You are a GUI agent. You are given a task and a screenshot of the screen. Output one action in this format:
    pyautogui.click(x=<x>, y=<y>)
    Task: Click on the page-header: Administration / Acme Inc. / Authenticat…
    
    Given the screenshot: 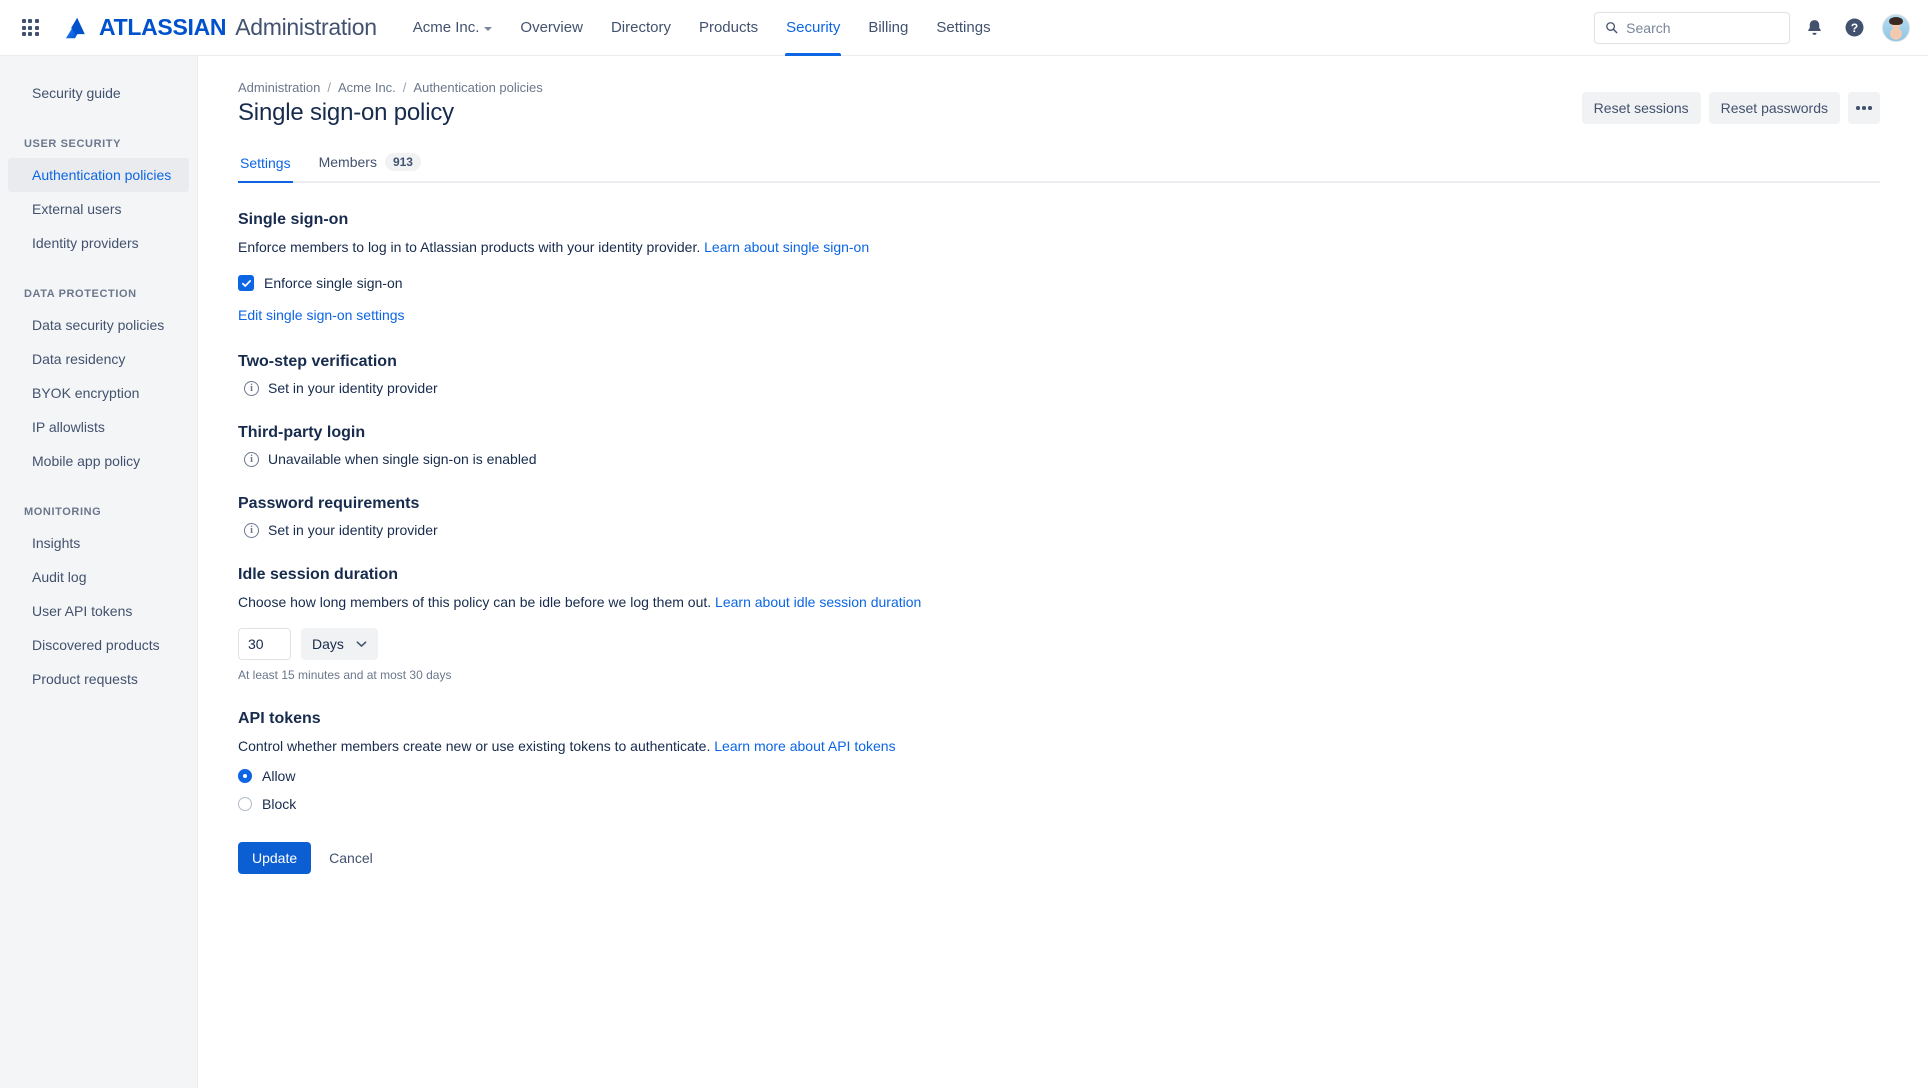 What is the action you would take?
    pyautogui.click(x=1059, y=103)
    